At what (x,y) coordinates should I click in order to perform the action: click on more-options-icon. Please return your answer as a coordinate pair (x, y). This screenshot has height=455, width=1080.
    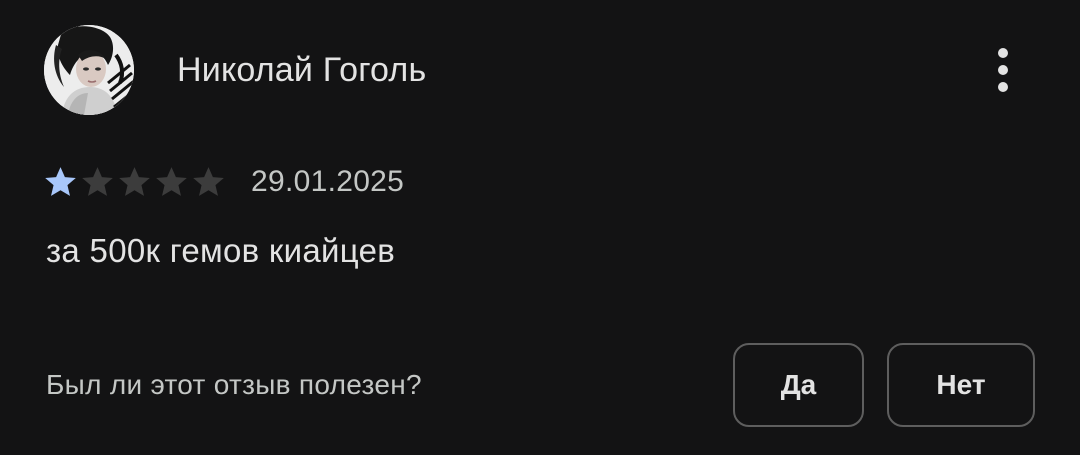
    Looking at the image, I should click on (1003, 70).